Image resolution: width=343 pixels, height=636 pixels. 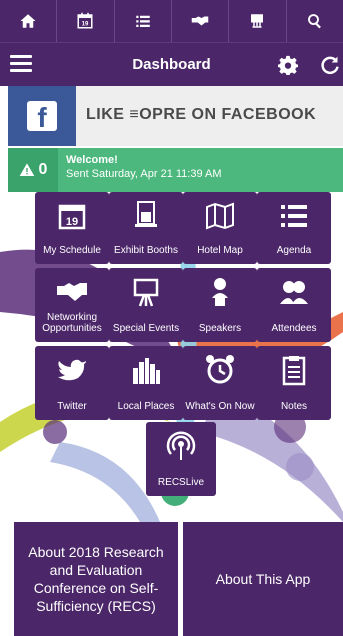 What do you see at coordinates (92, 160) in the screenshot?
I see `notification-title: Welcome!` at bounding box center [92, 160].